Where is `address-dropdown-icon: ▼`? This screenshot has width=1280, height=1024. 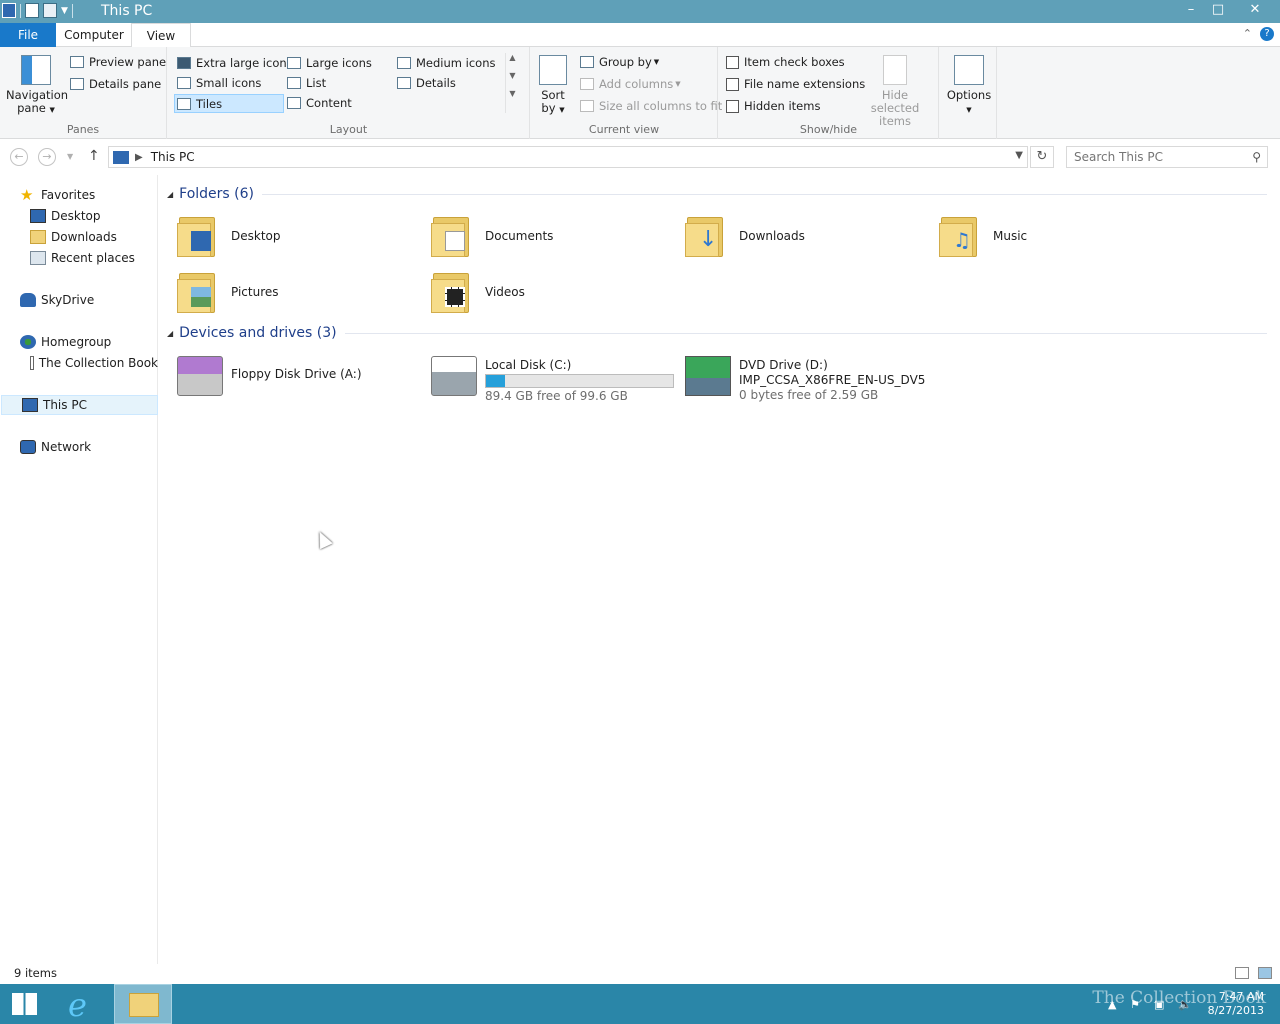 address-dropdown-icon: ▼ is located at coordinates (1019, 155).